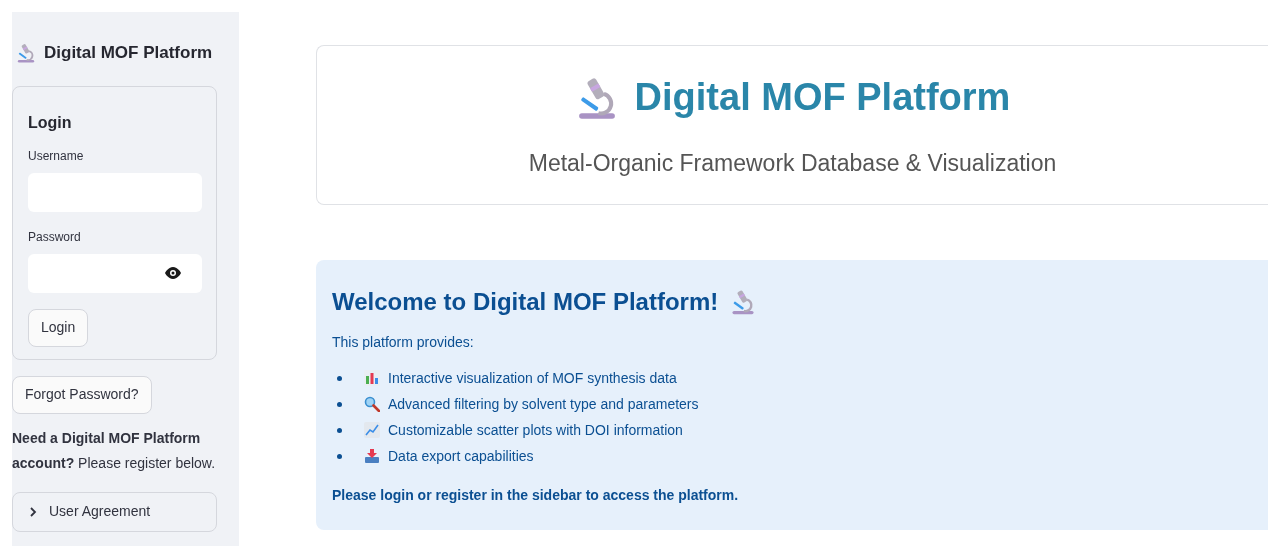  What do you see at coordinates (58, 327) in the screenshot?
I see `login-button: Login` at bounding box center [58, 327].